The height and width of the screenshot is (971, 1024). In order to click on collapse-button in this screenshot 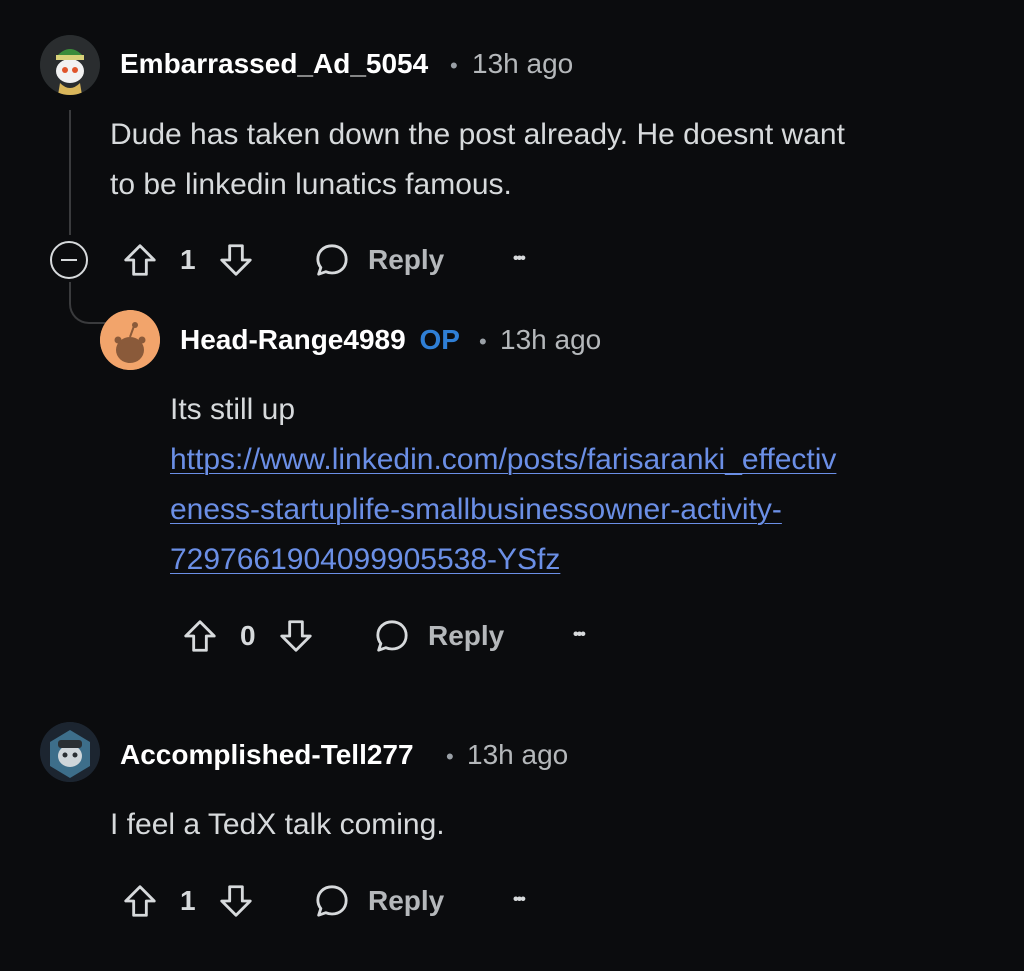, I will do `click(69, 260)`.